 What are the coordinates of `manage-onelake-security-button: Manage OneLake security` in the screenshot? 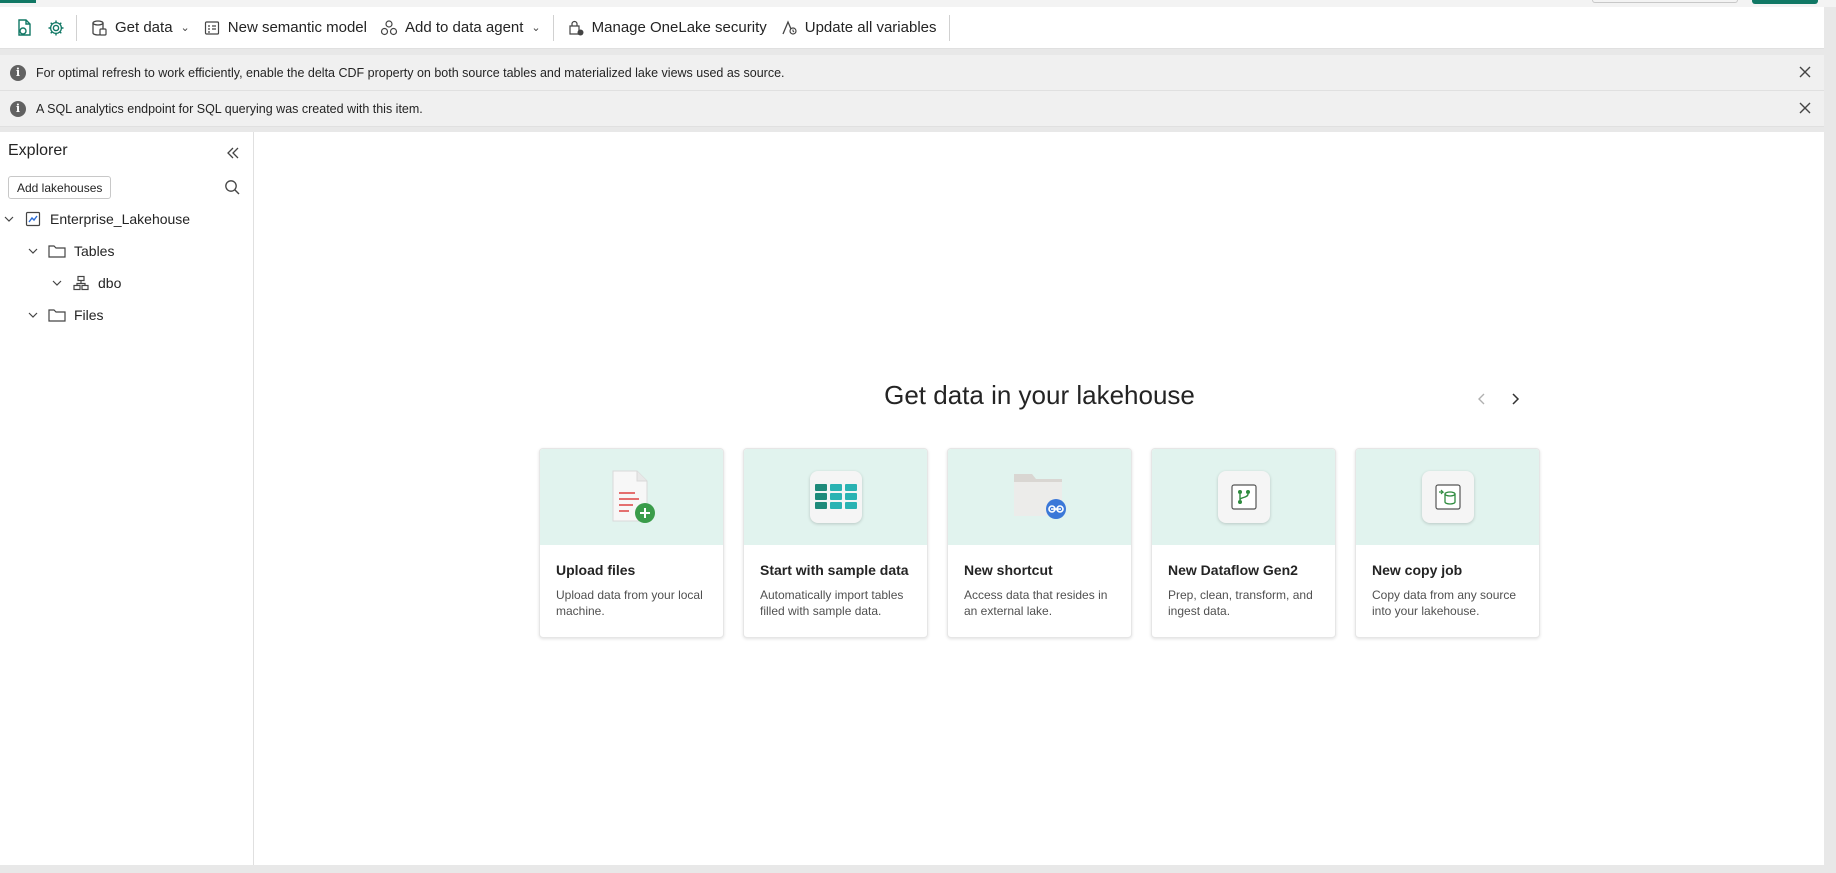 It's located at (666, 28).